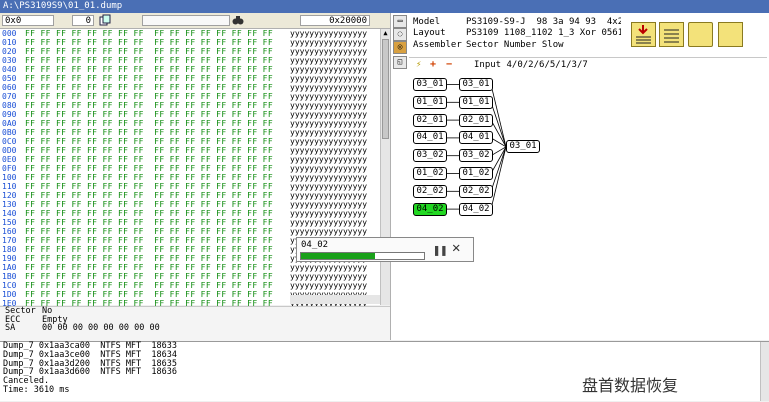  Describe the element at coordinates (385, 167) in the screenshot. I see `vertical-scrollbar: ▲` at that location.